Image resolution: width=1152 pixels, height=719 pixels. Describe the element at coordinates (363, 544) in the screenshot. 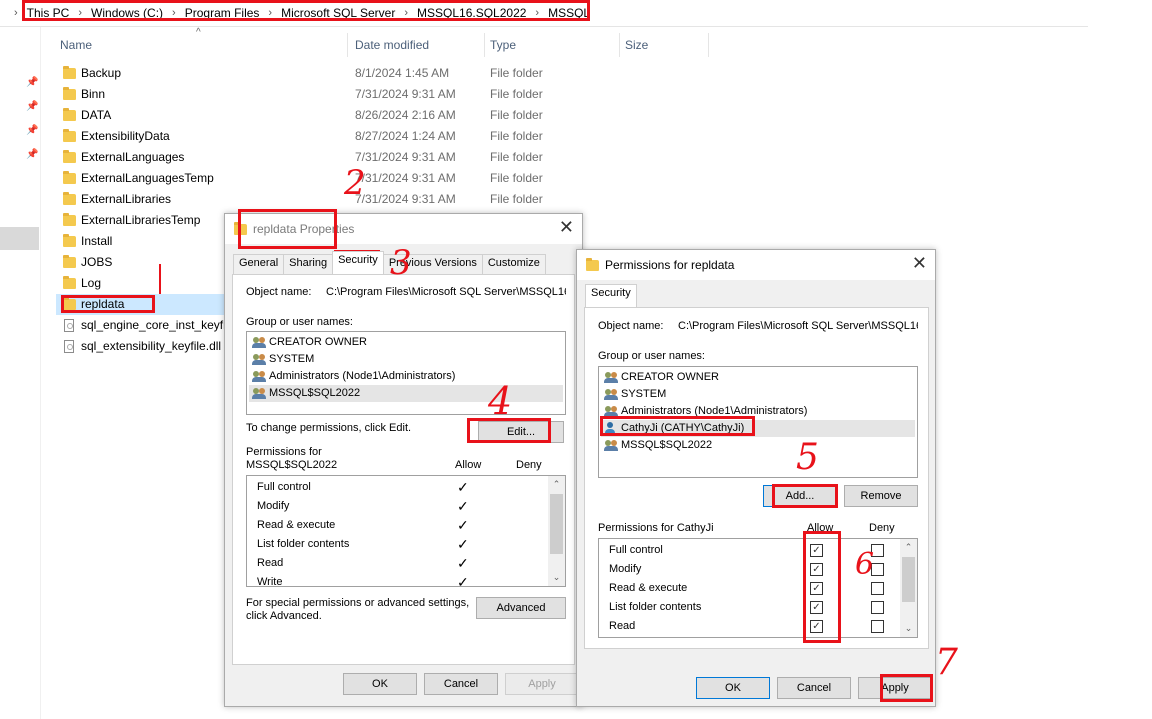

I see `permission-row: List folder contents ✓` at that location.